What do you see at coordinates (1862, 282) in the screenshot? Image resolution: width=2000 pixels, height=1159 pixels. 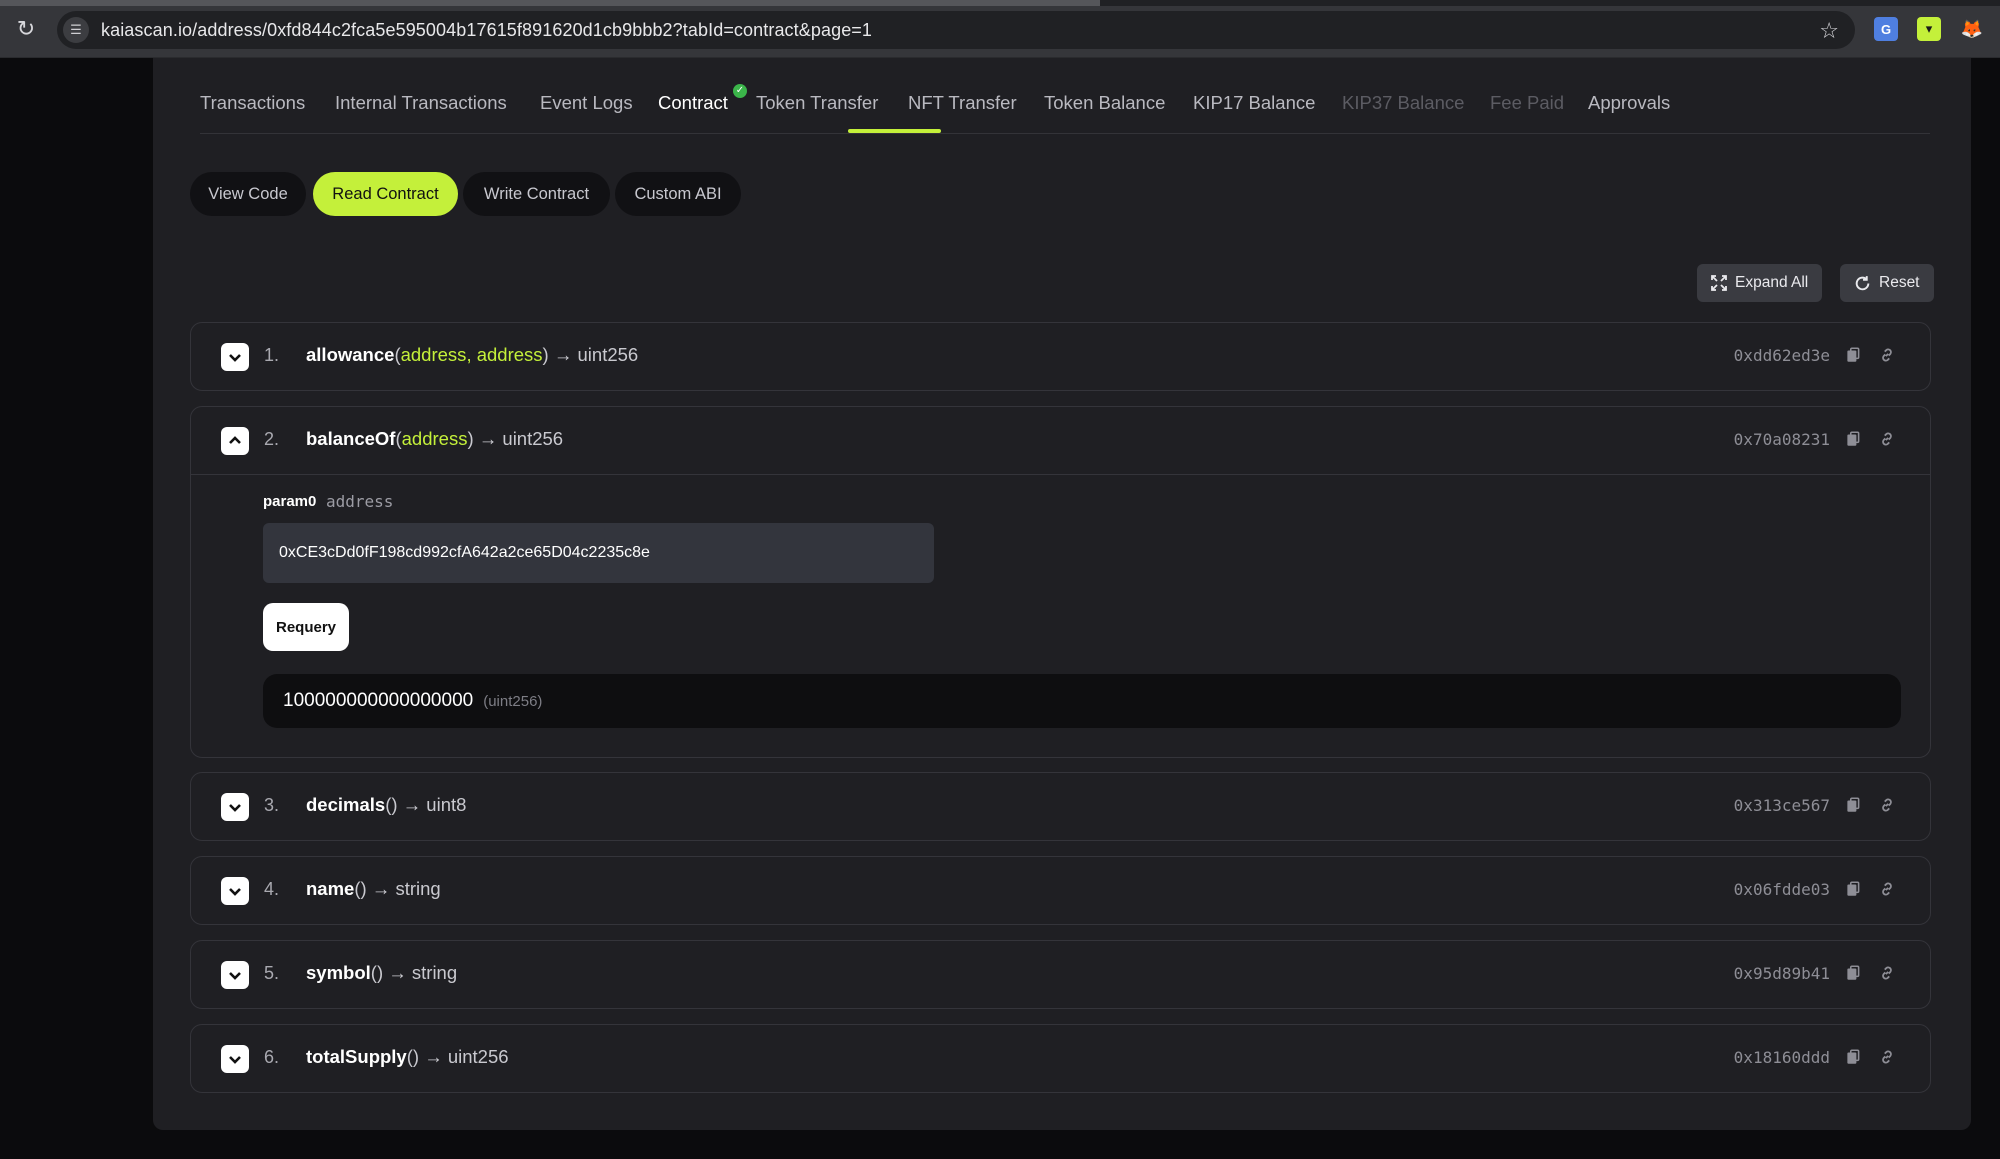 I see `reset-icon` at bounding box center [1862, 282].